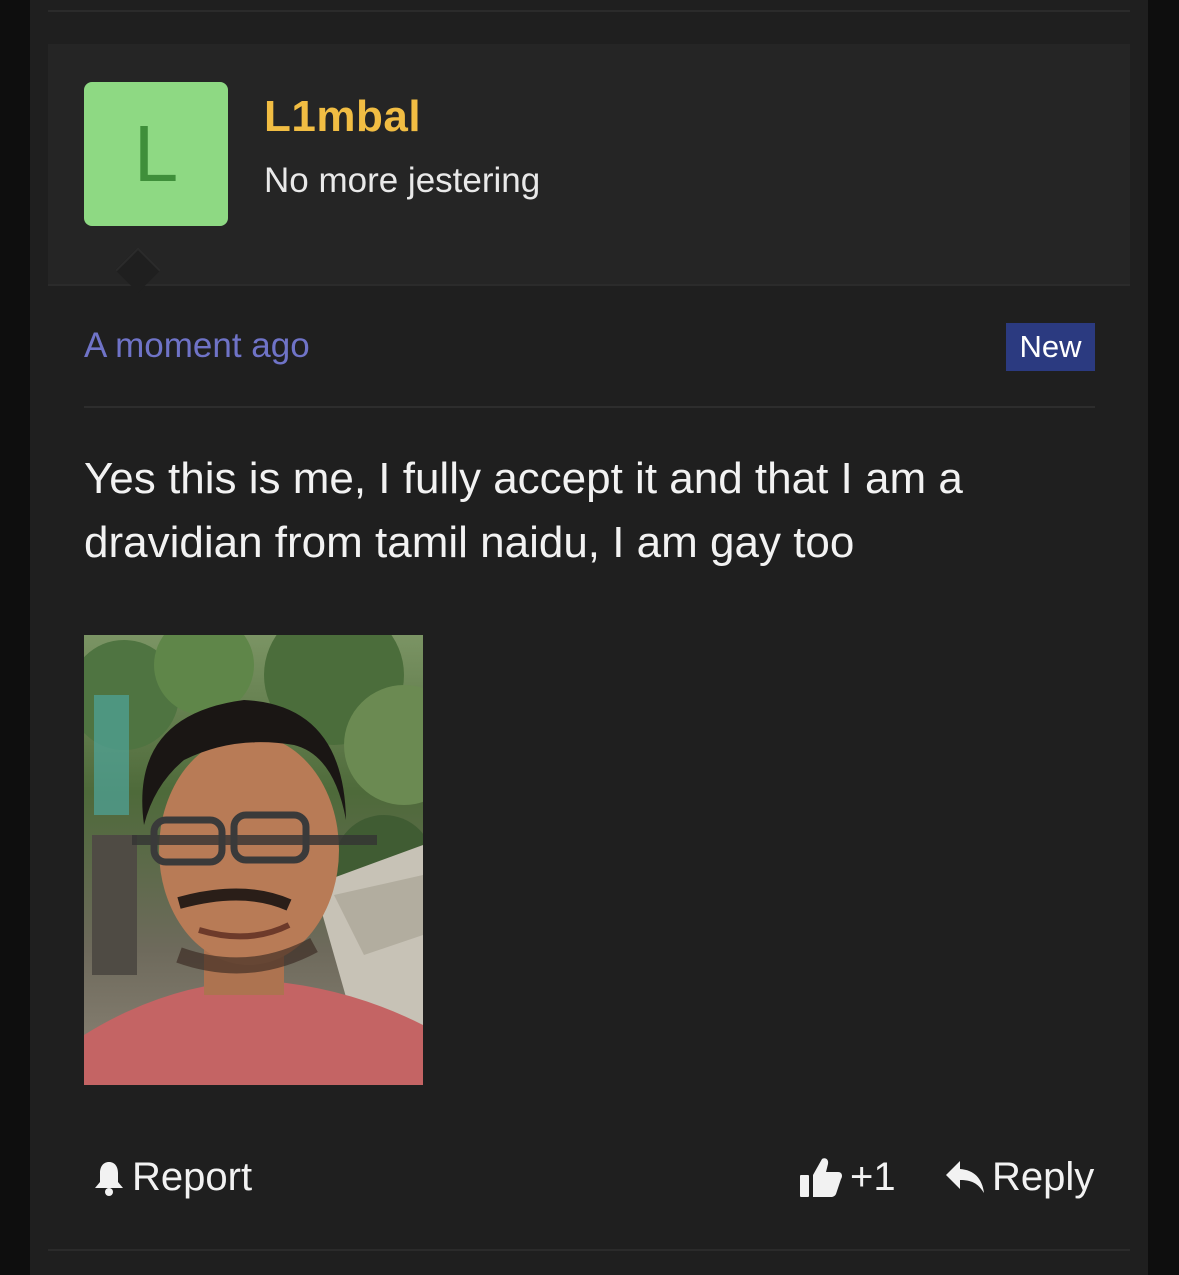  Describe the element at coordinates (402, 180) in the screenshot. I see `user-title: No more jestering` at that location.